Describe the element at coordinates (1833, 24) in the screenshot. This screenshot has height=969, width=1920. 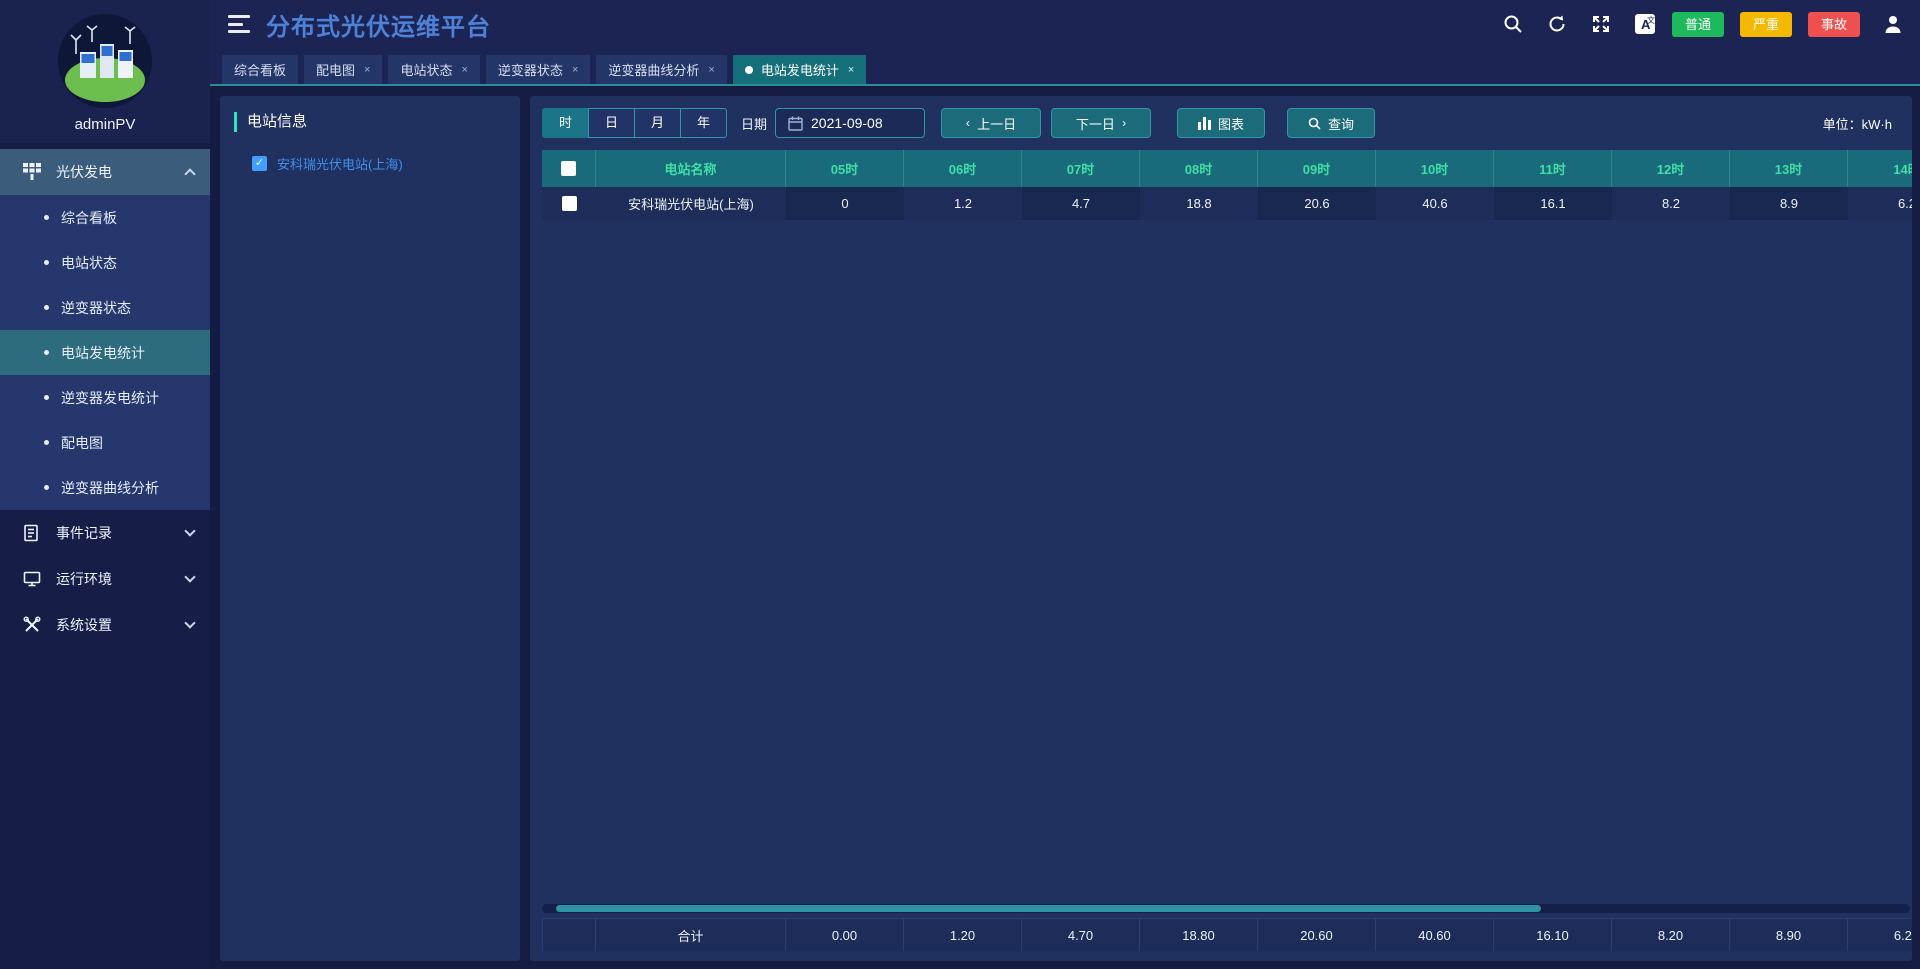
I see `status-badge-accident: 事故` at that location.